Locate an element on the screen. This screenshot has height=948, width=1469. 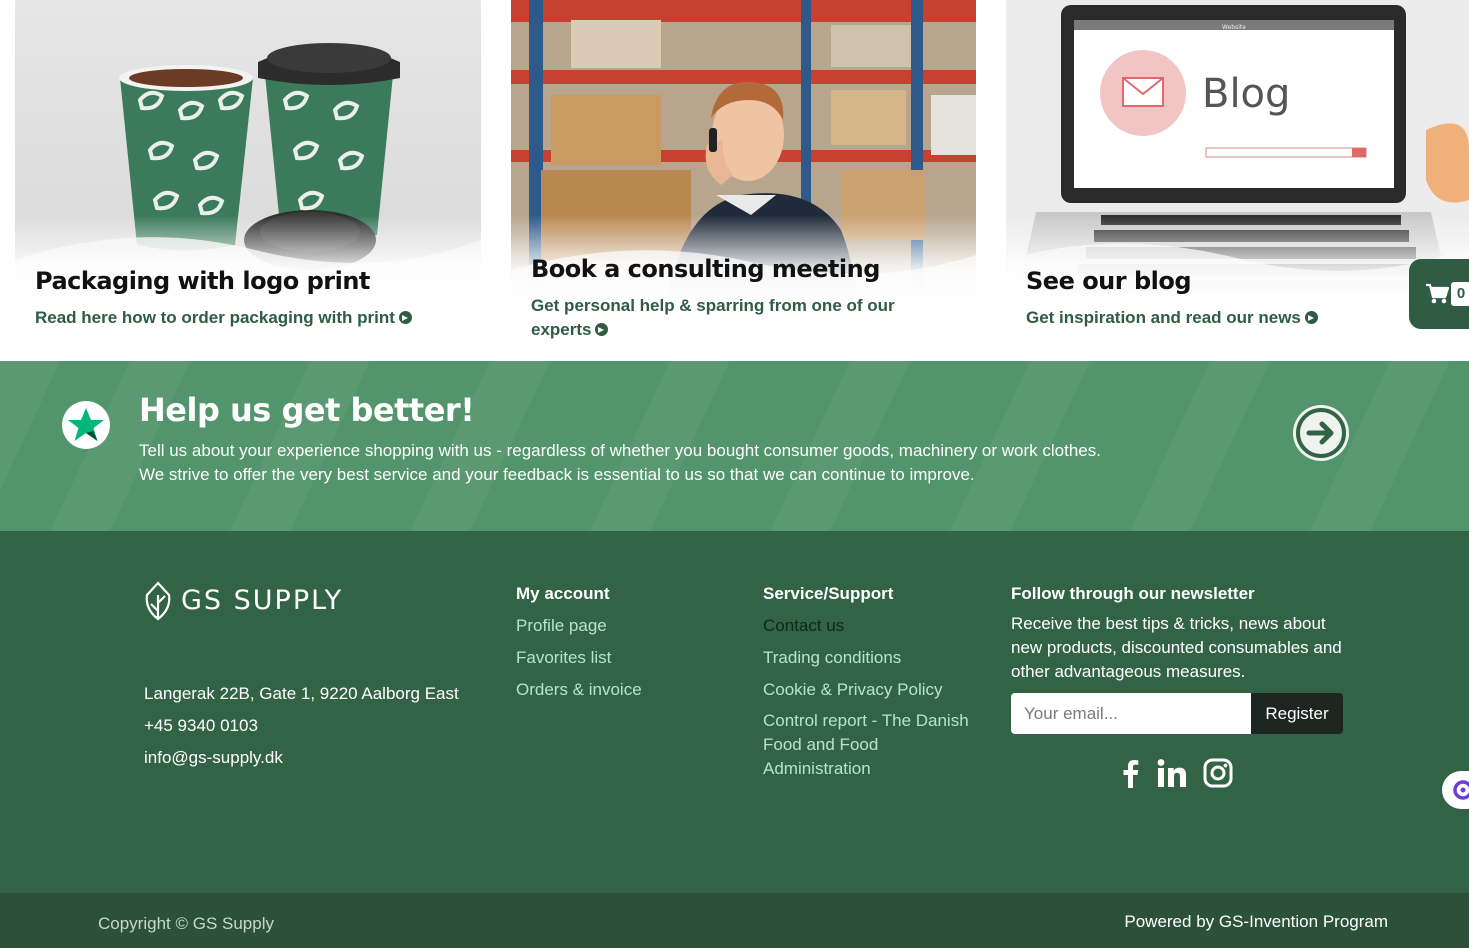
card-link: Get inspiration and read our news is located at coordinates (1172, 318).